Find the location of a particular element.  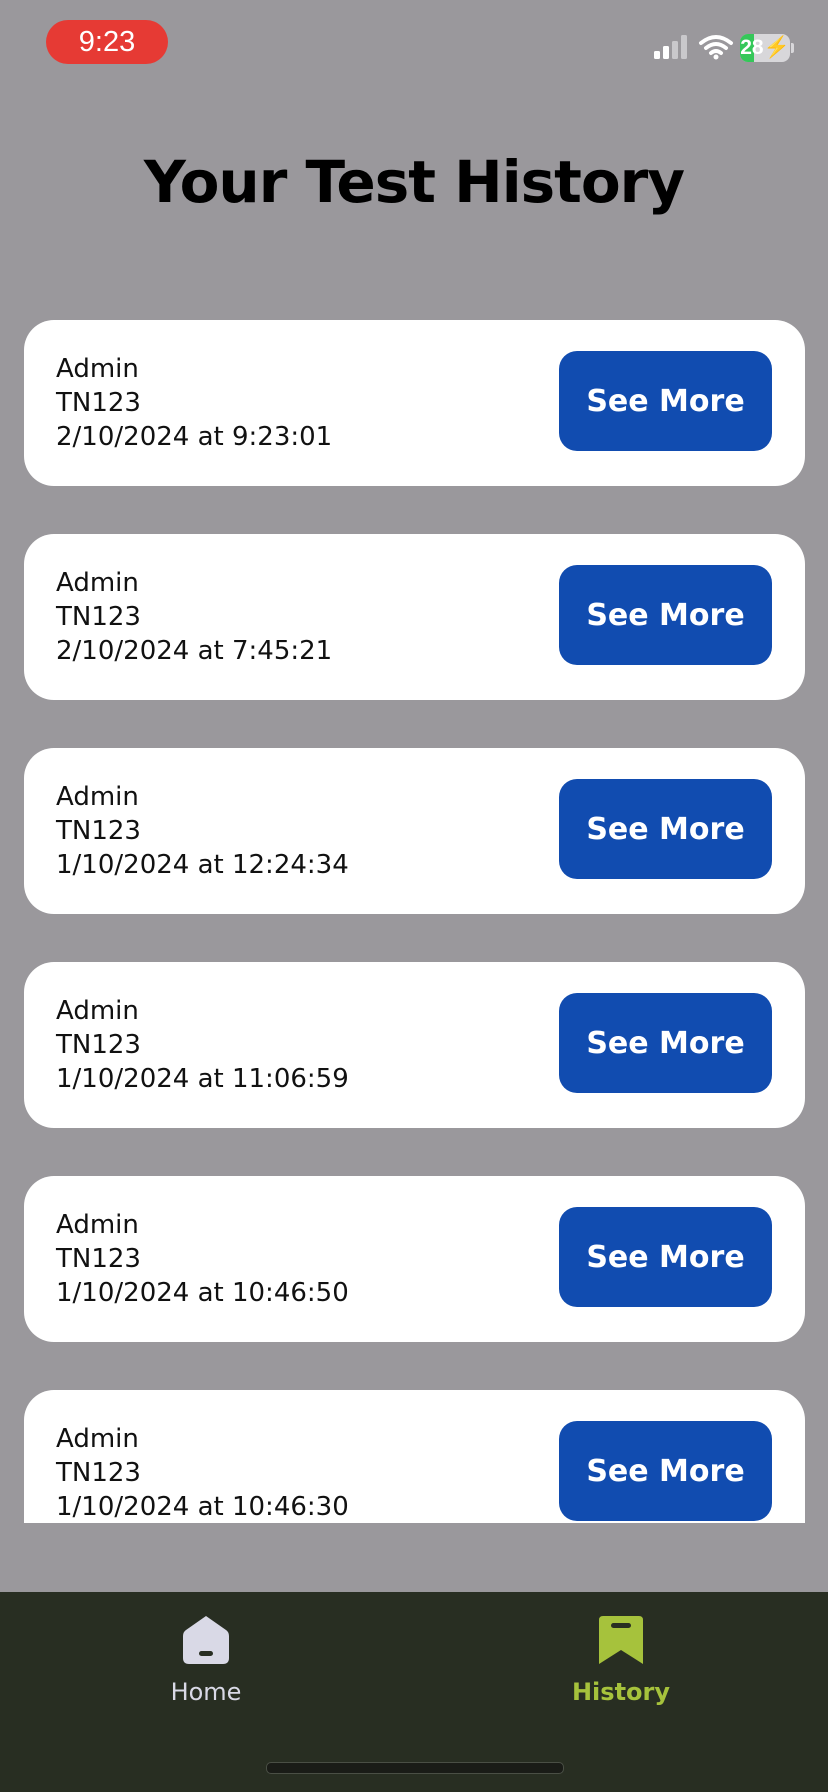

history-datetime: 2/10/2024 at 9:23:01 is located at coordinates (194, 437).